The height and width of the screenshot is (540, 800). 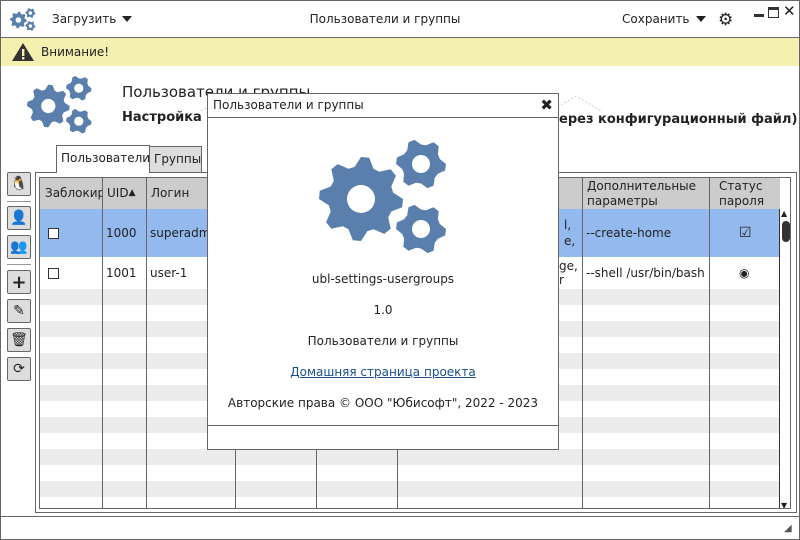 What do you see at coordinates (383, 310) in the screenshot?
I see `dialog-version: 1.0` at bounding box center [383, 310].